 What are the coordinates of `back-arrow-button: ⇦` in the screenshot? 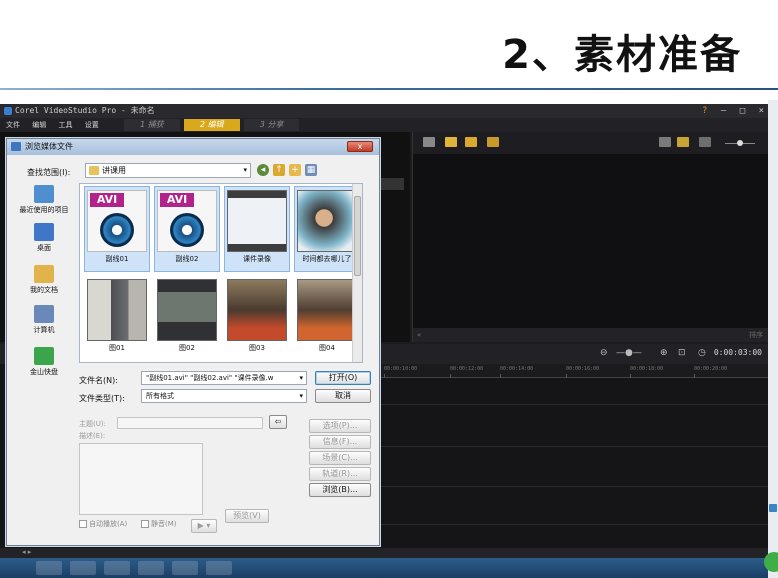 It's located at (278, 422).